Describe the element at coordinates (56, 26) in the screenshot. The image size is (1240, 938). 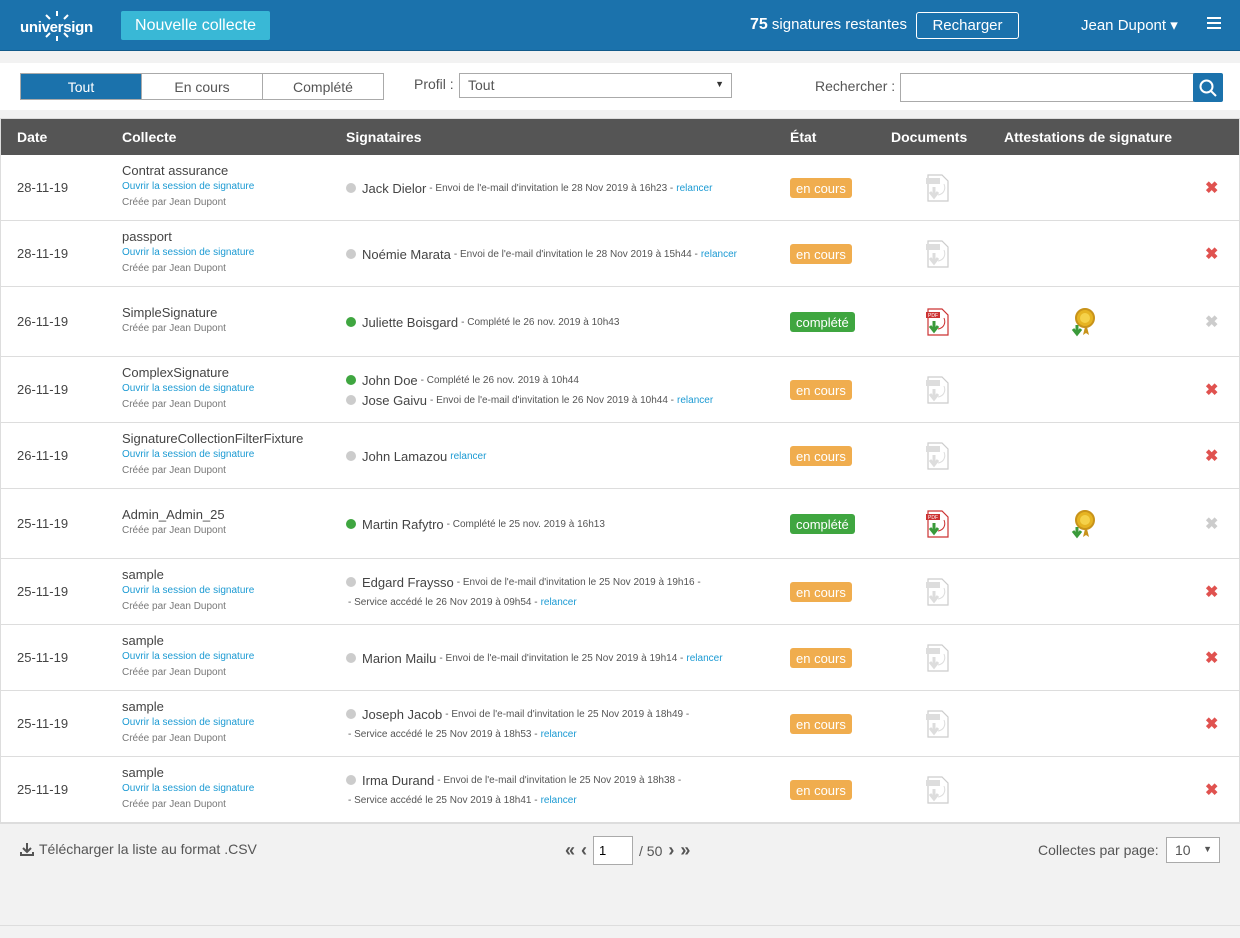
I see `universign-logo: universign` at that location.